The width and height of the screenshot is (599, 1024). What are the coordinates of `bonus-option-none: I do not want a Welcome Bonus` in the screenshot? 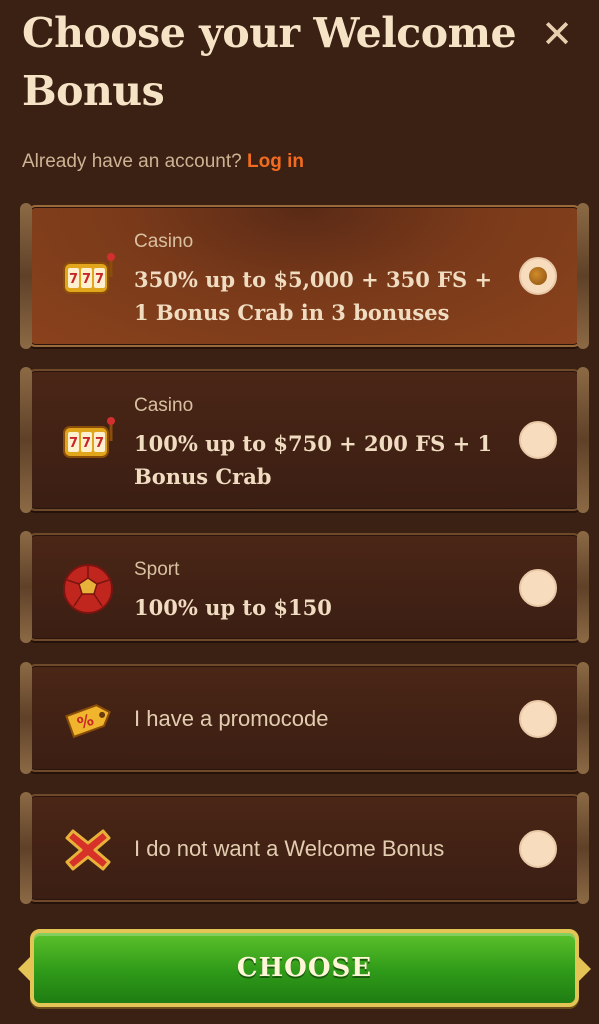 It's located at (304, 848).